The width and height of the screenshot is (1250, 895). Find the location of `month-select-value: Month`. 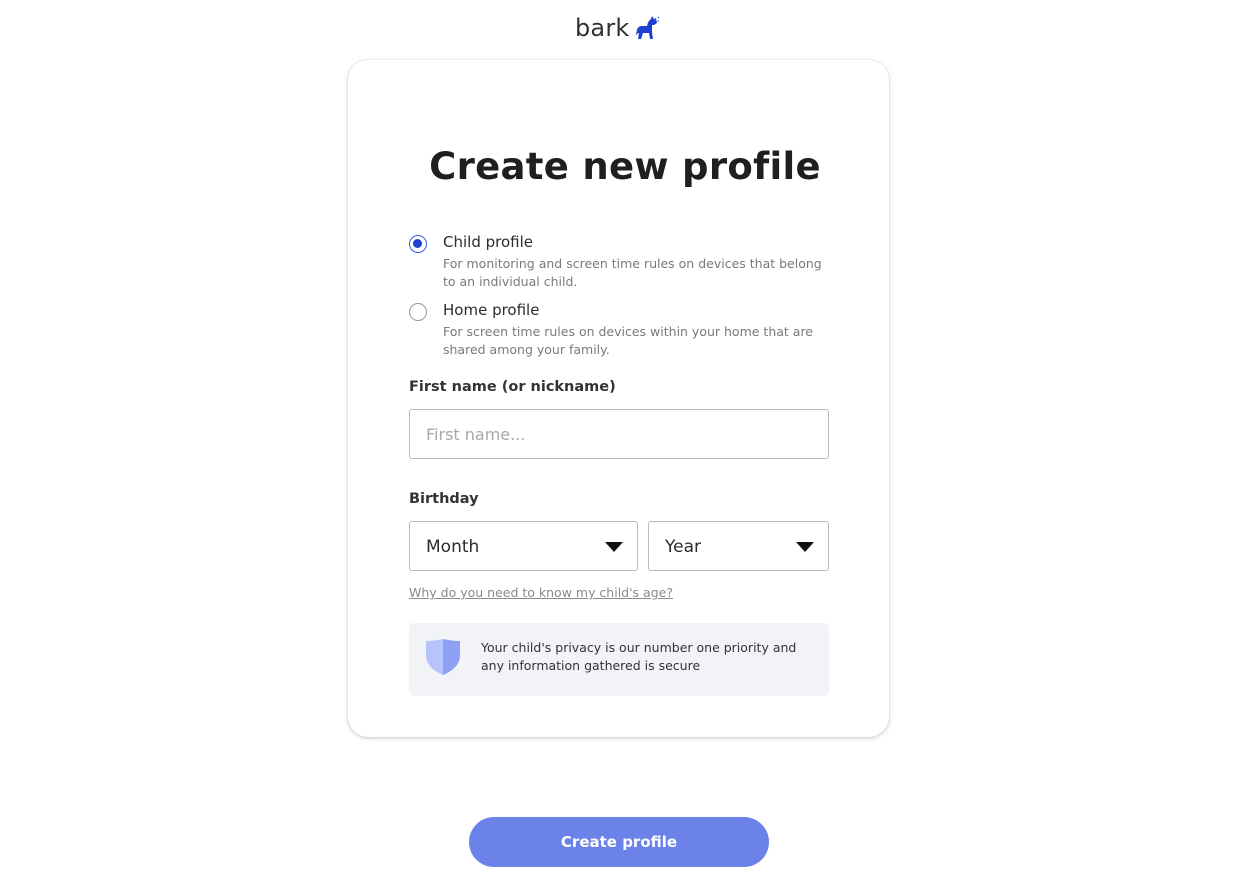

month-select-value: Month is located at coordinates (453, 547).